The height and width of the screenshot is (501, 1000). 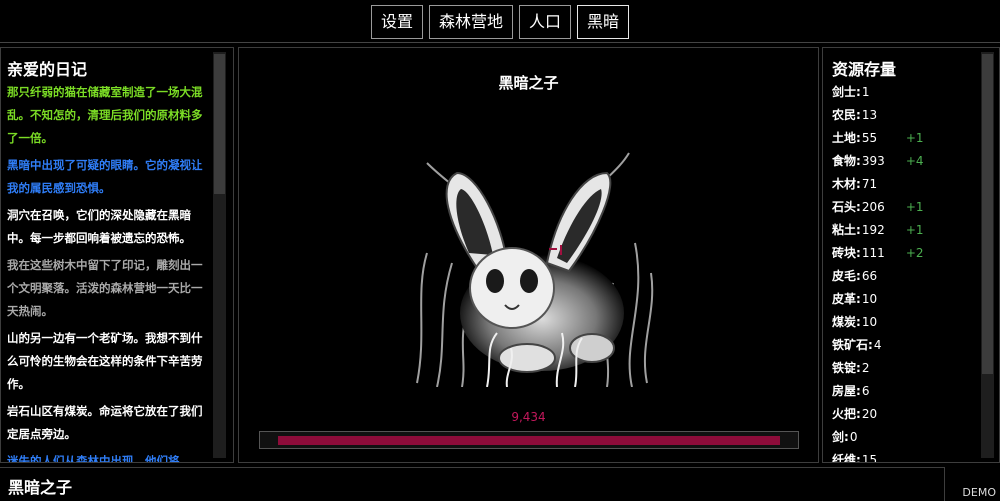 I want to click on resources-scrollbar, so click(x=987, y=255).